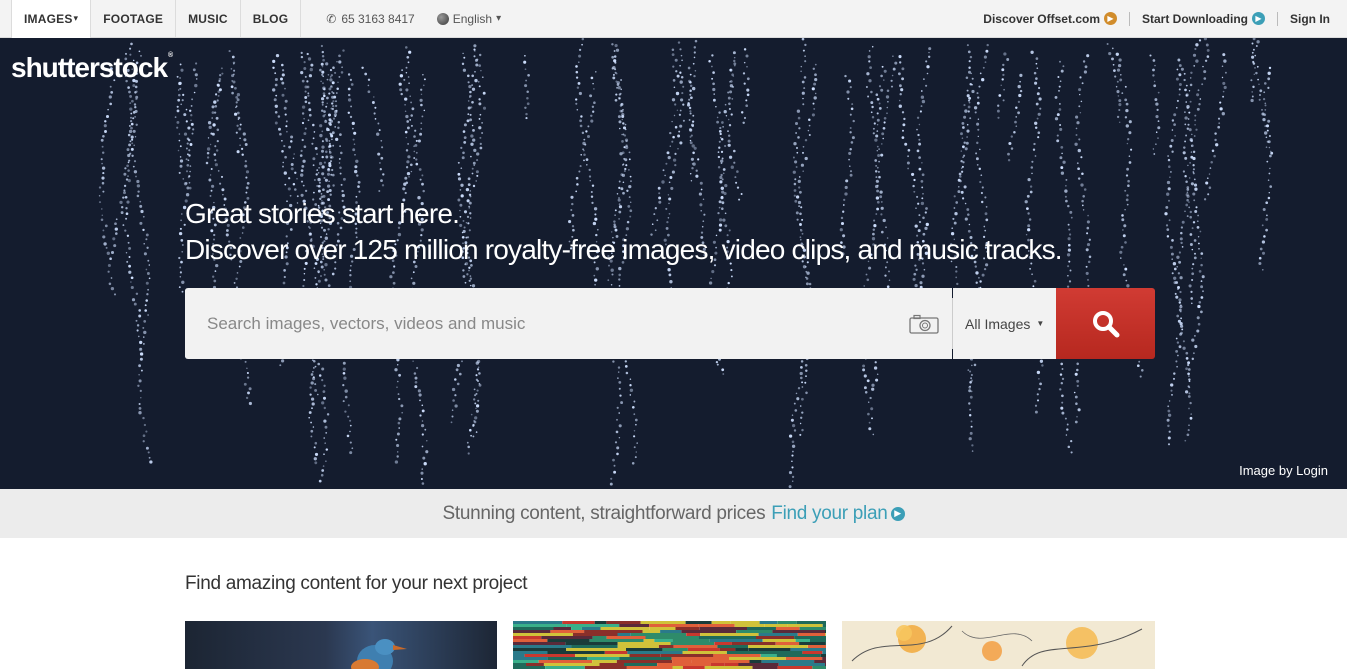 The image size is (1347, 669). What do you see at coordinates (1041, 18) in the screenshot?
I see `offset-link-label: Discover Offset.com` at bounding box center [1041, 18].